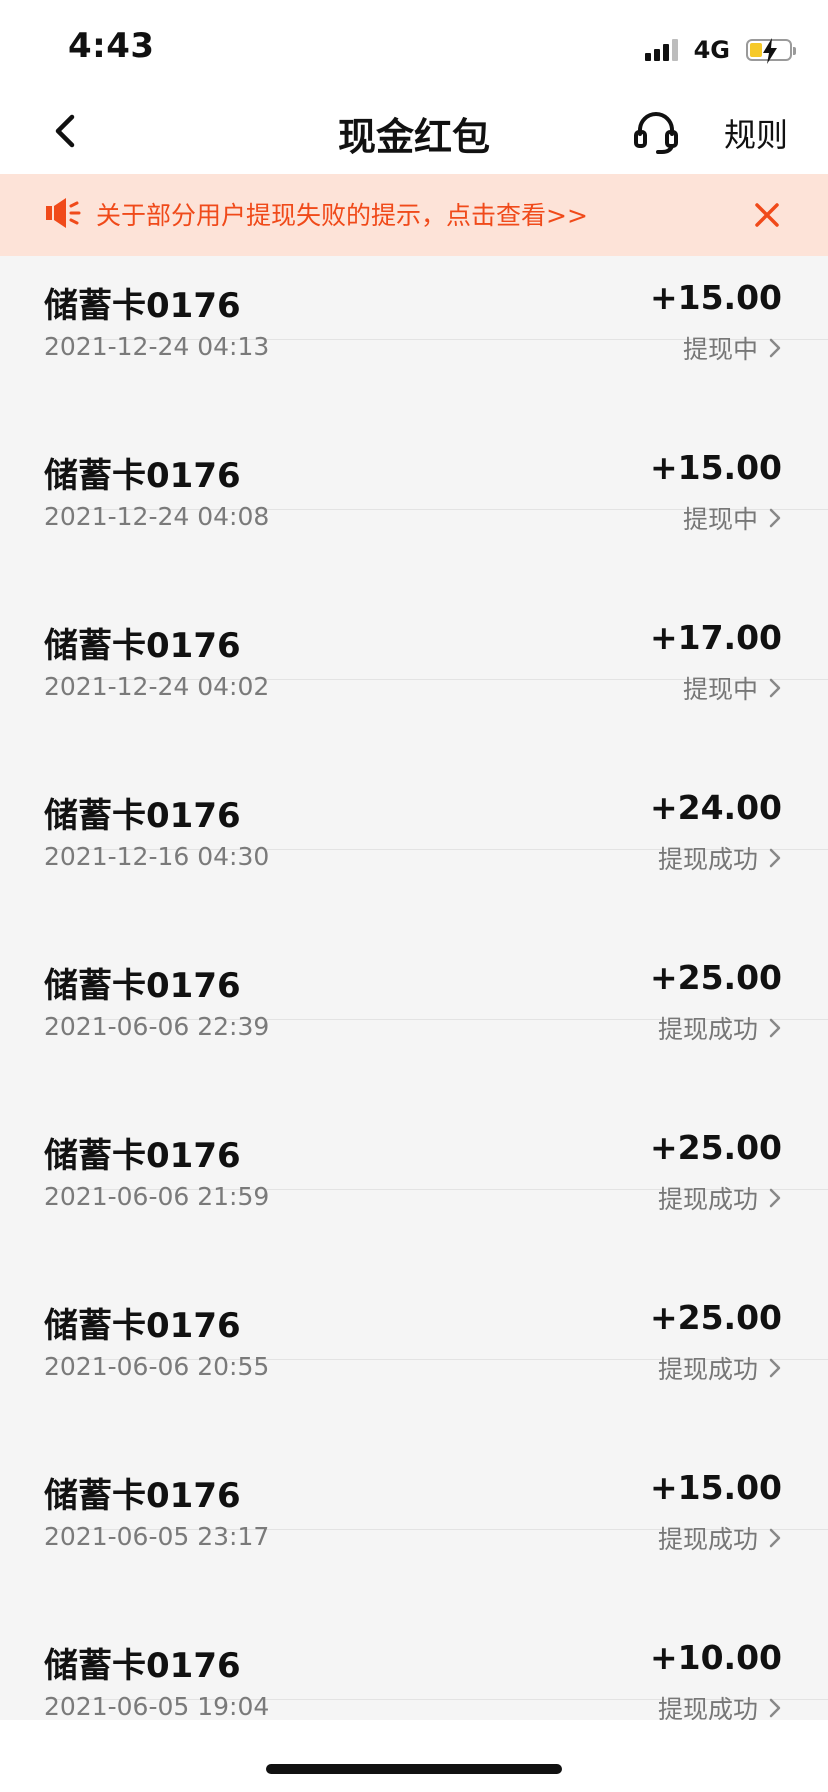 Image resolution: width=828 pixels, height=1792 pixels. Describe the element at coordinates (715, 637) in the screenshot. I see `record-amount: +17.00` at that location.